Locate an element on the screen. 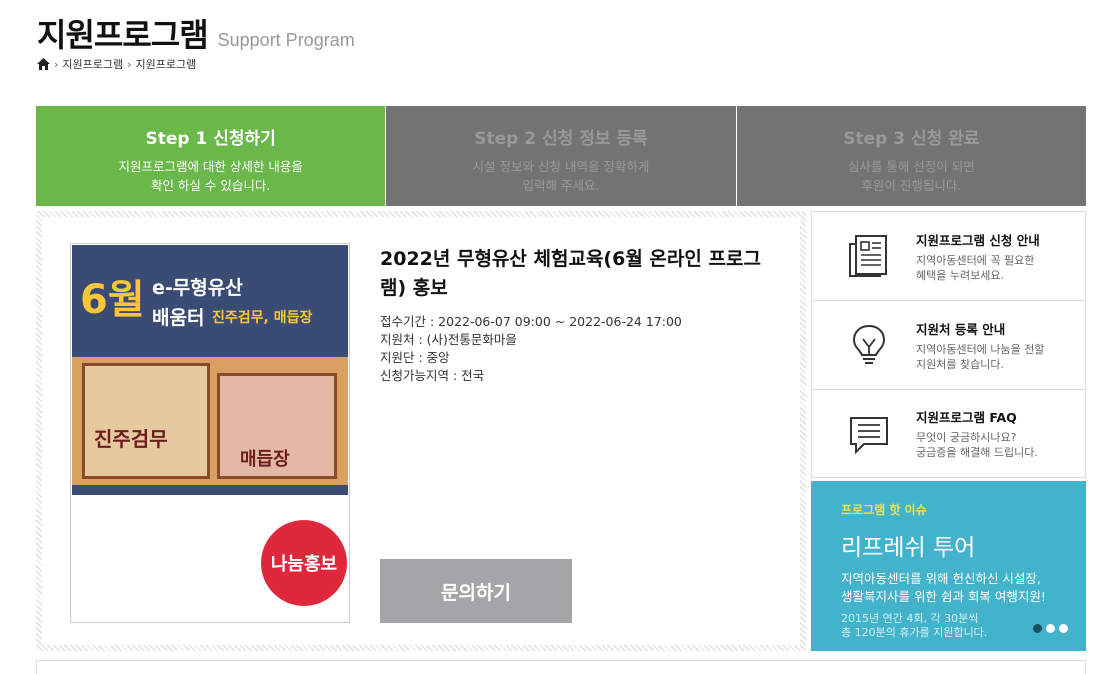  hot-issue-title: 리프레쉬 투어 is located at coordinates (908, 548).